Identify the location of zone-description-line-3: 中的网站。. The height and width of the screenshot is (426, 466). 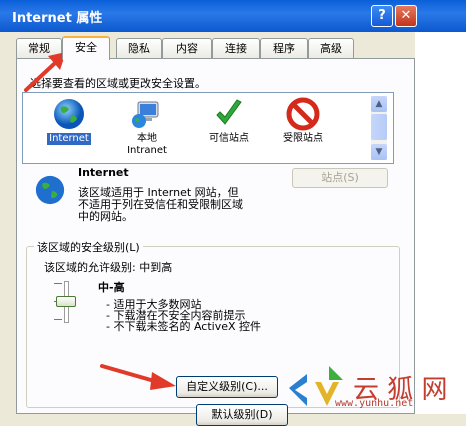
(105, 216).